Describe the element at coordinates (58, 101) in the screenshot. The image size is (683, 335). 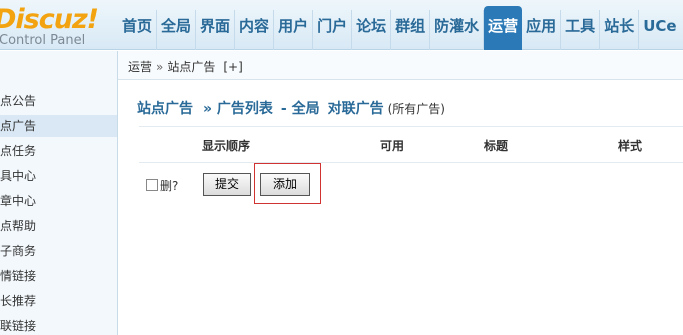
I see `sidebar-item-announcements: 点公告` at that location.